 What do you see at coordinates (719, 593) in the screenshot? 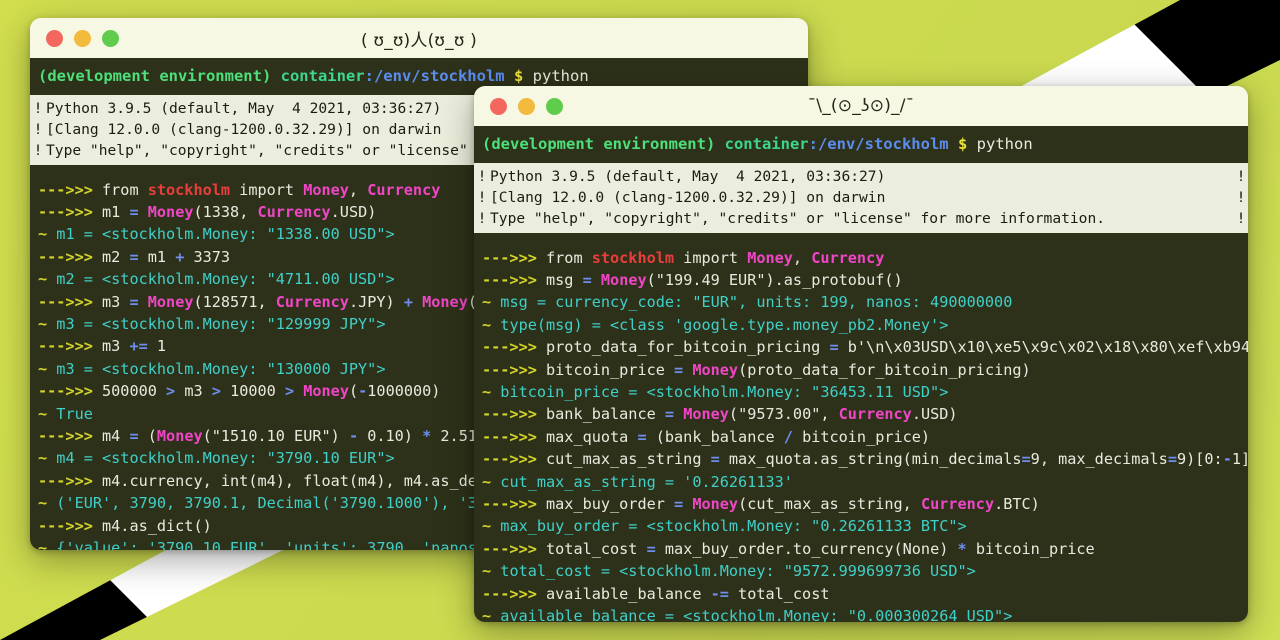
I see `code-token: -=` at bounding box center [719, 593].